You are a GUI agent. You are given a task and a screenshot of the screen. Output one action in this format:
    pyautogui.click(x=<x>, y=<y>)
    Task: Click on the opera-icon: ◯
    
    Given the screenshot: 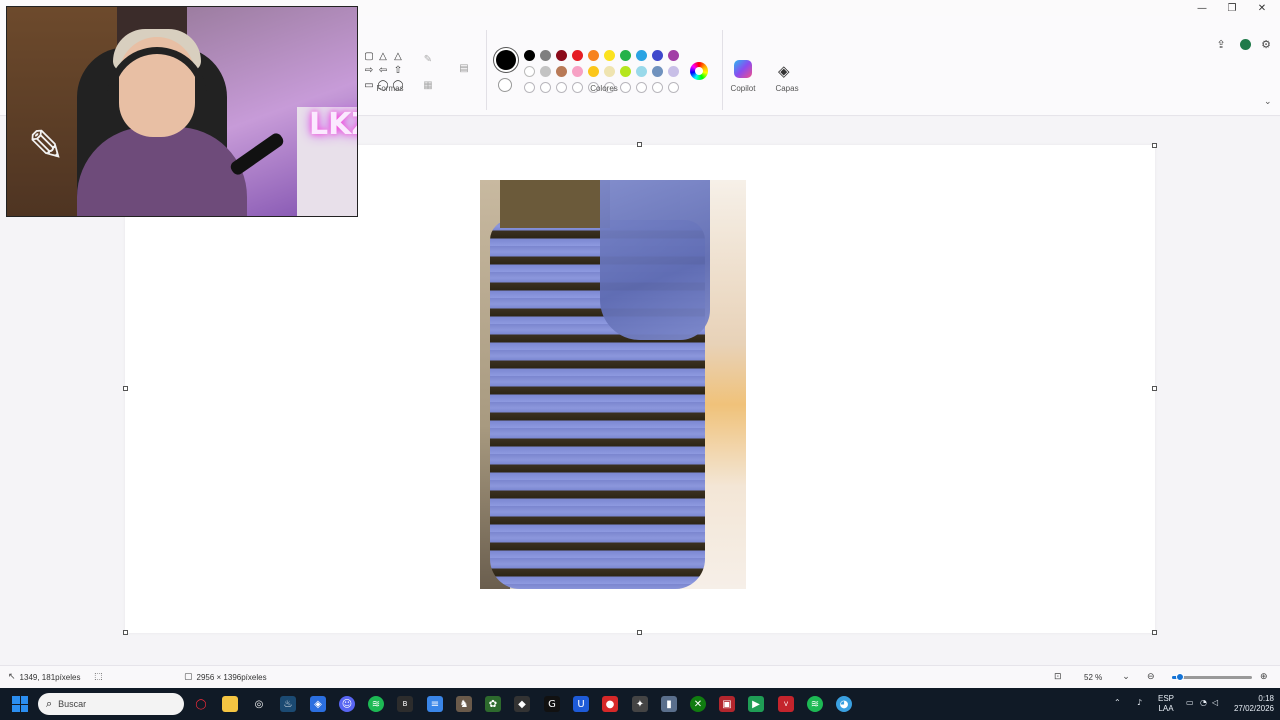 What is the action you would take?
    pyautogui.click(x=201, y=704)
    